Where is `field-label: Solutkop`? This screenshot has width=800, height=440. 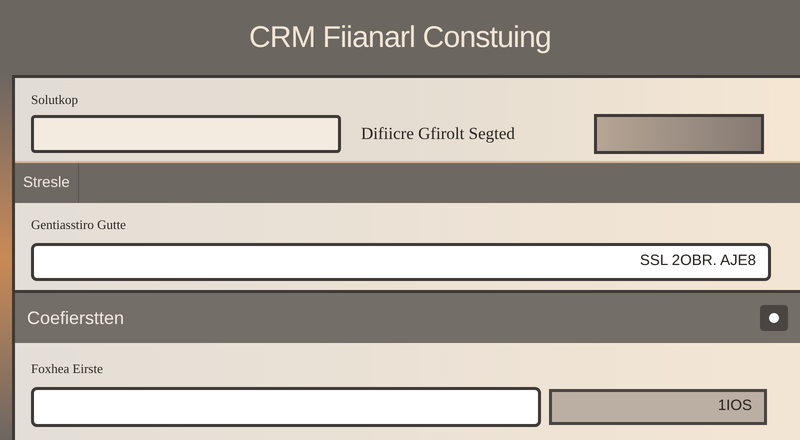
field-label: Solutkop is located at coordinates (55, 100).